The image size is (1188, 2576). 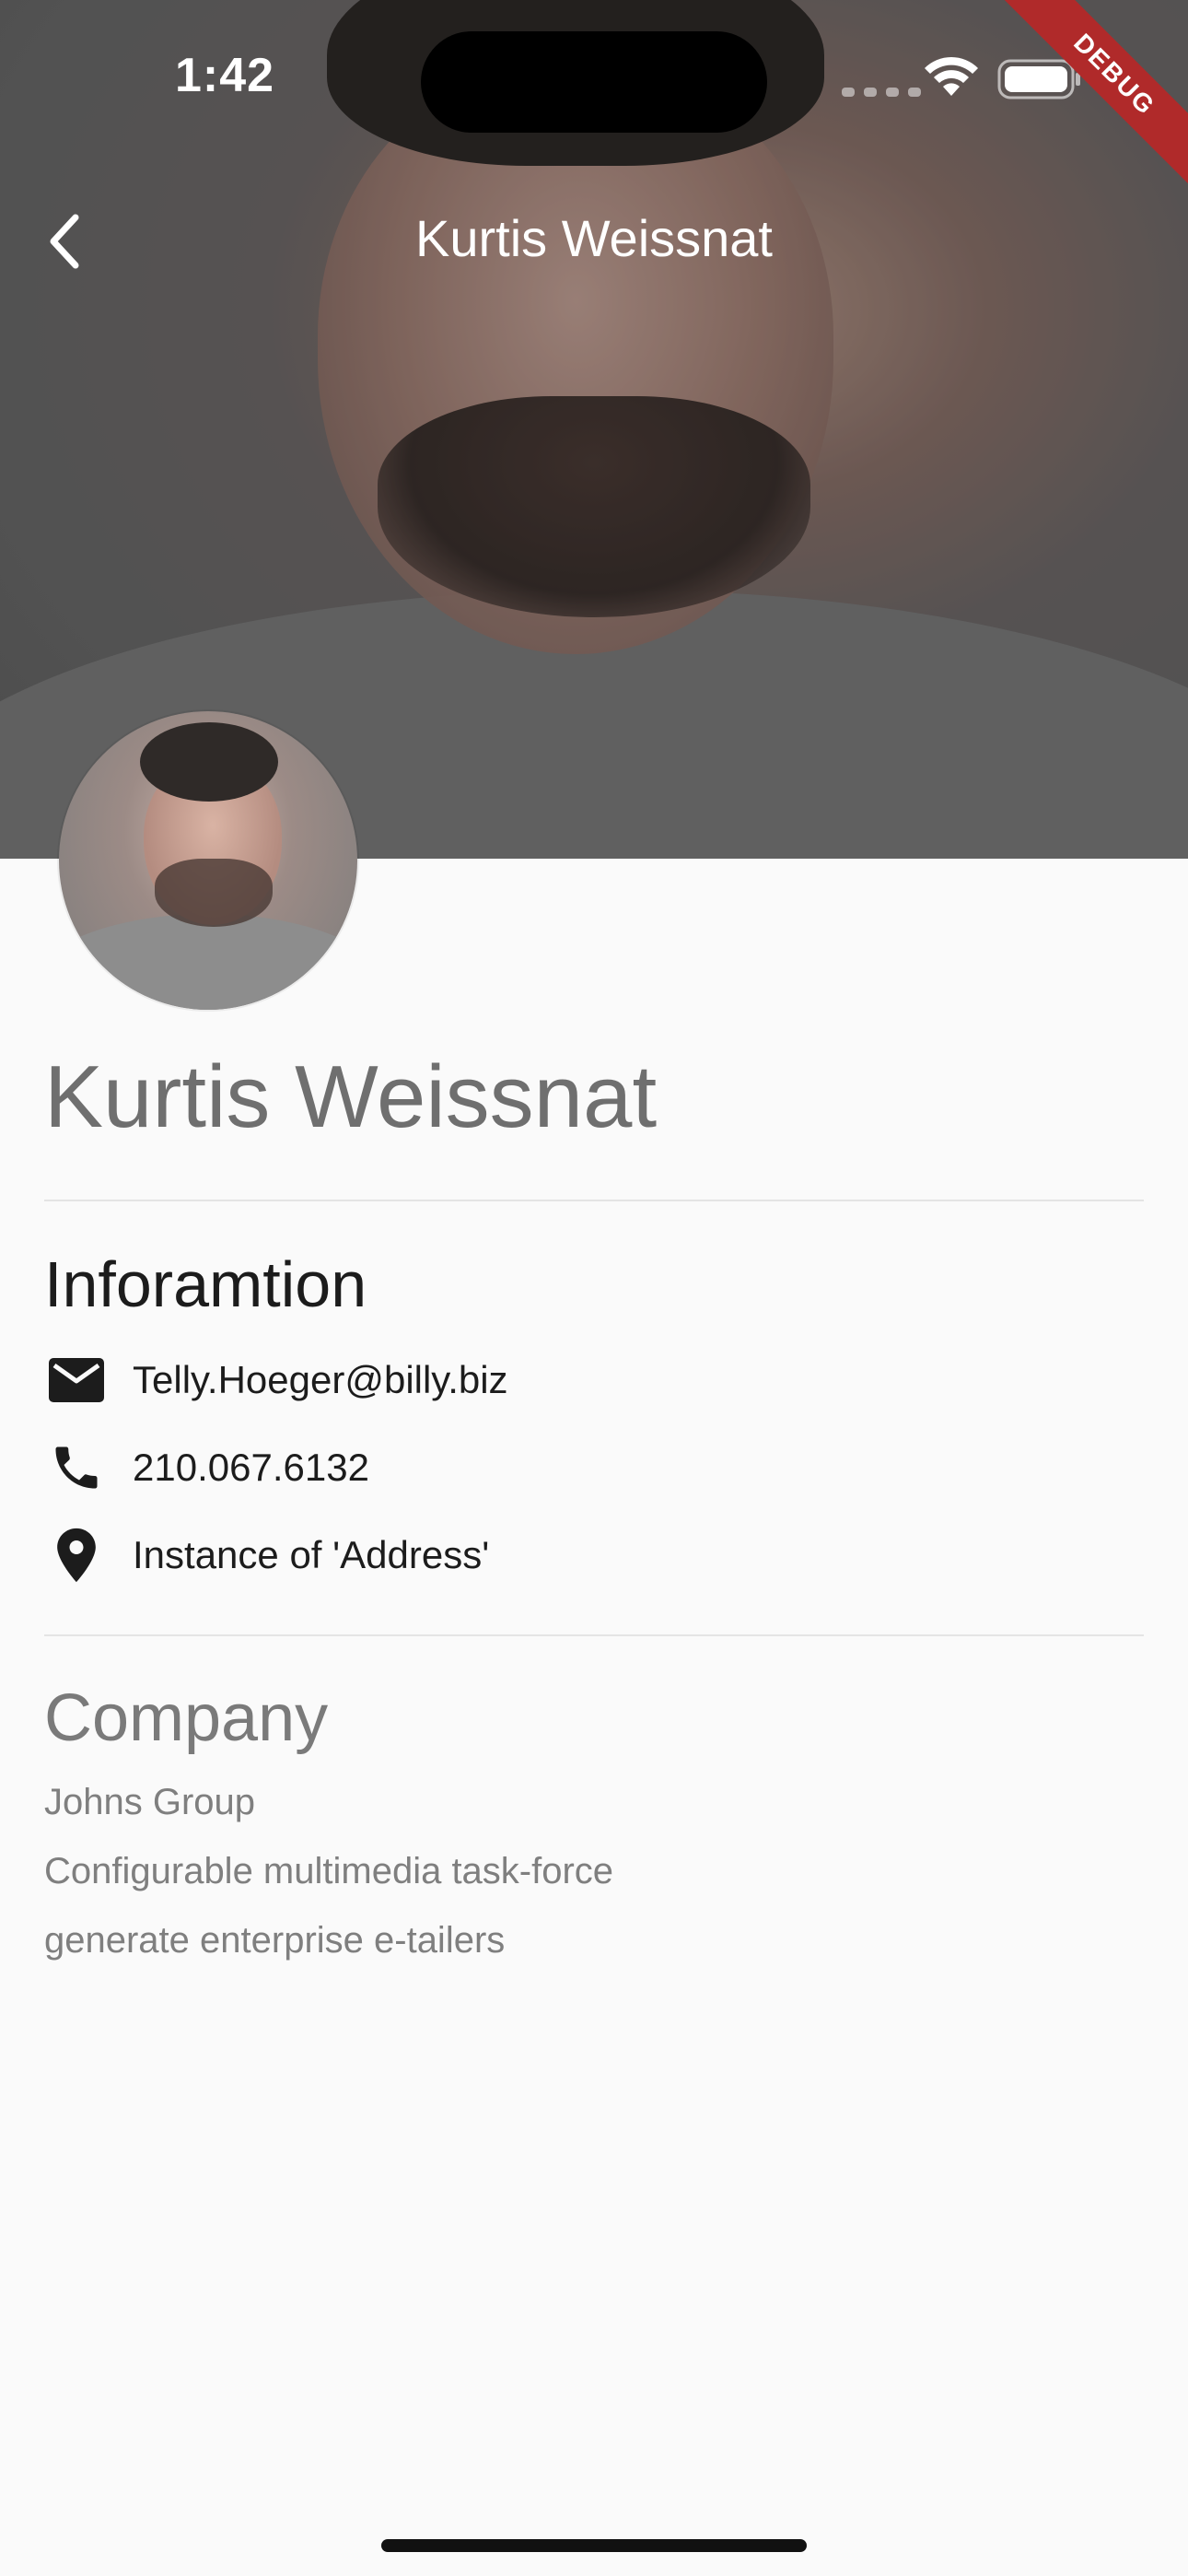 I want to click on company-catch-phrase: Configurable multimedia task-force, so click(x=329, y=1871).